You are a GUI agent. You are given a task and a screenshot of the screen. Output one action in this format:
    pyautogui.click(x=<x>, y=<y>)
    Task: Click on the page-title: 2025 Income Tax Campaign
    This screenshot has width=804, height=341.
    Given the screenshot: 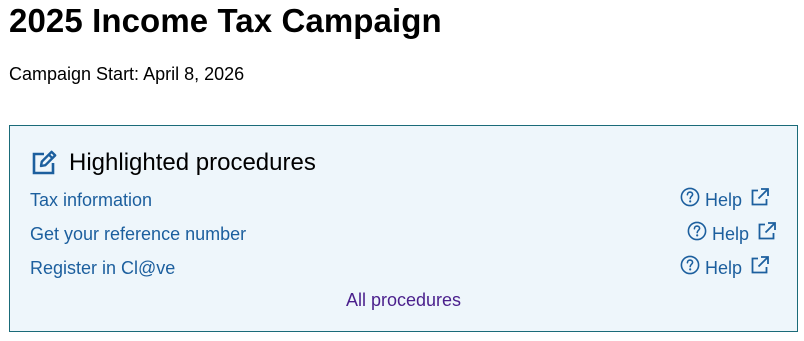 What is the action you would take?
    pyautogui.click(x=225, y=20)
    